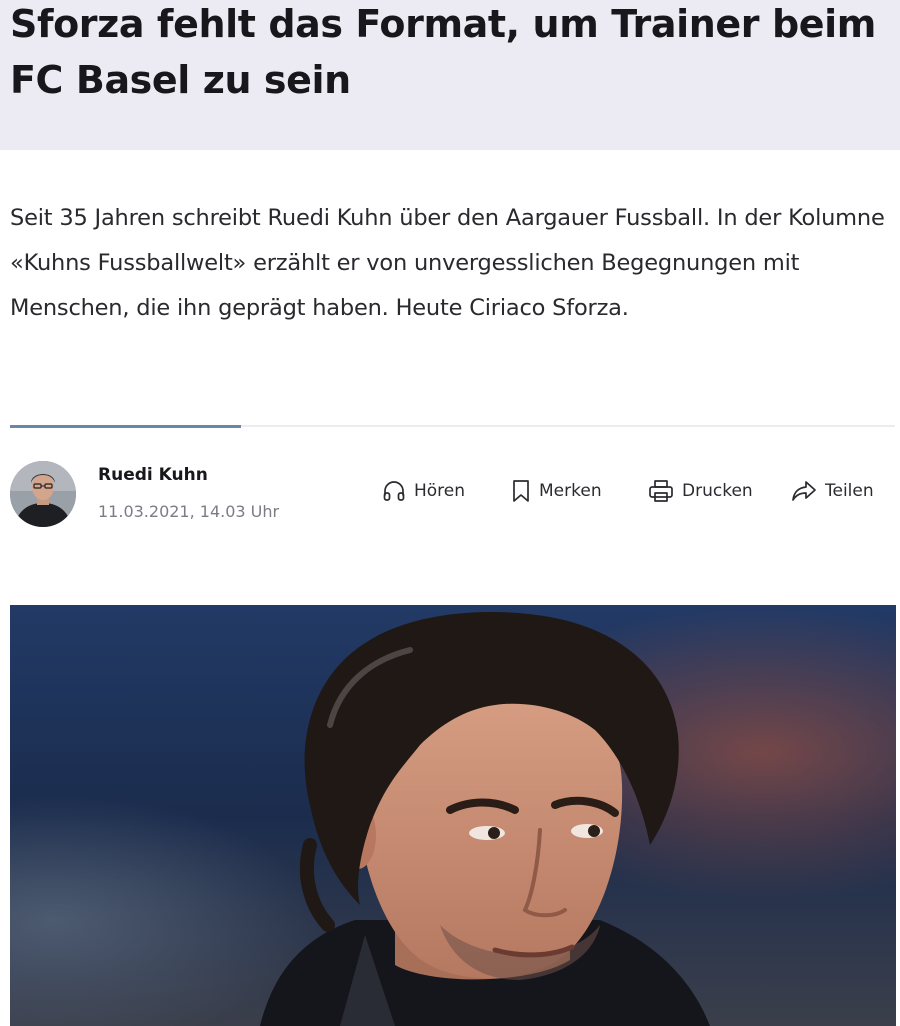 The image size is (900, 1026). Describe the element at coordinates (570, 491) in the screenshot. I see `bookmark-label: Merken` at that location.